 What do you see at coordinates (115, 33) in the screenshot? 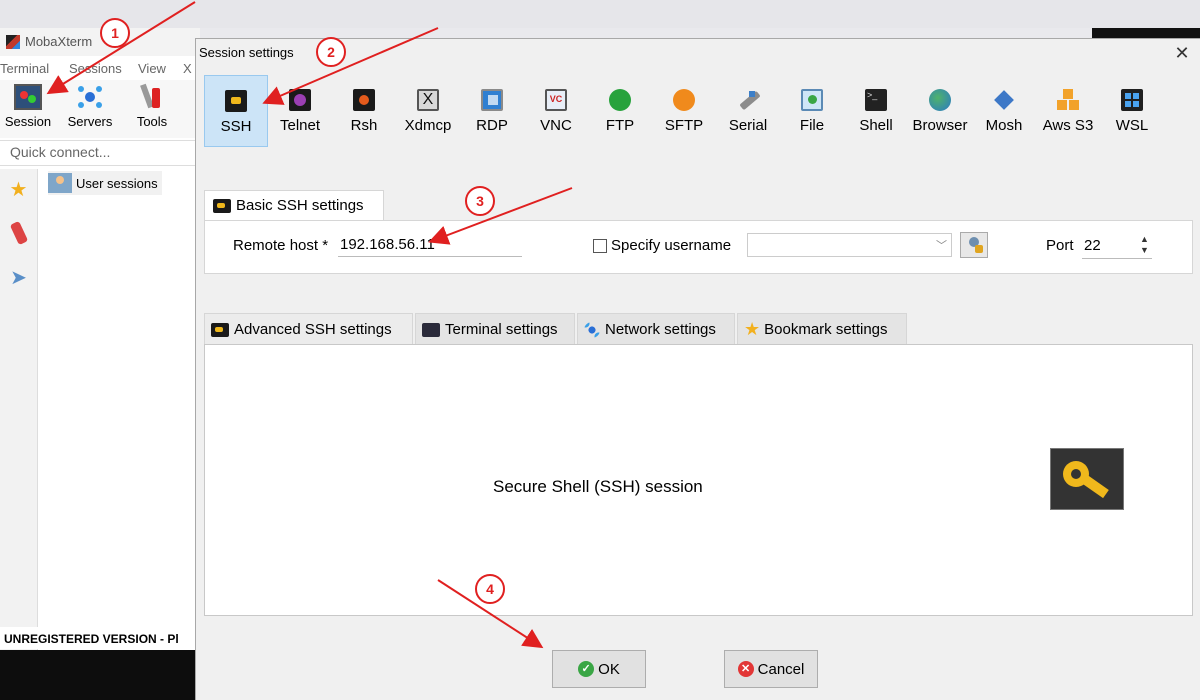
I see `annotation-badge-1: 1` at bounding box center [115, 33].